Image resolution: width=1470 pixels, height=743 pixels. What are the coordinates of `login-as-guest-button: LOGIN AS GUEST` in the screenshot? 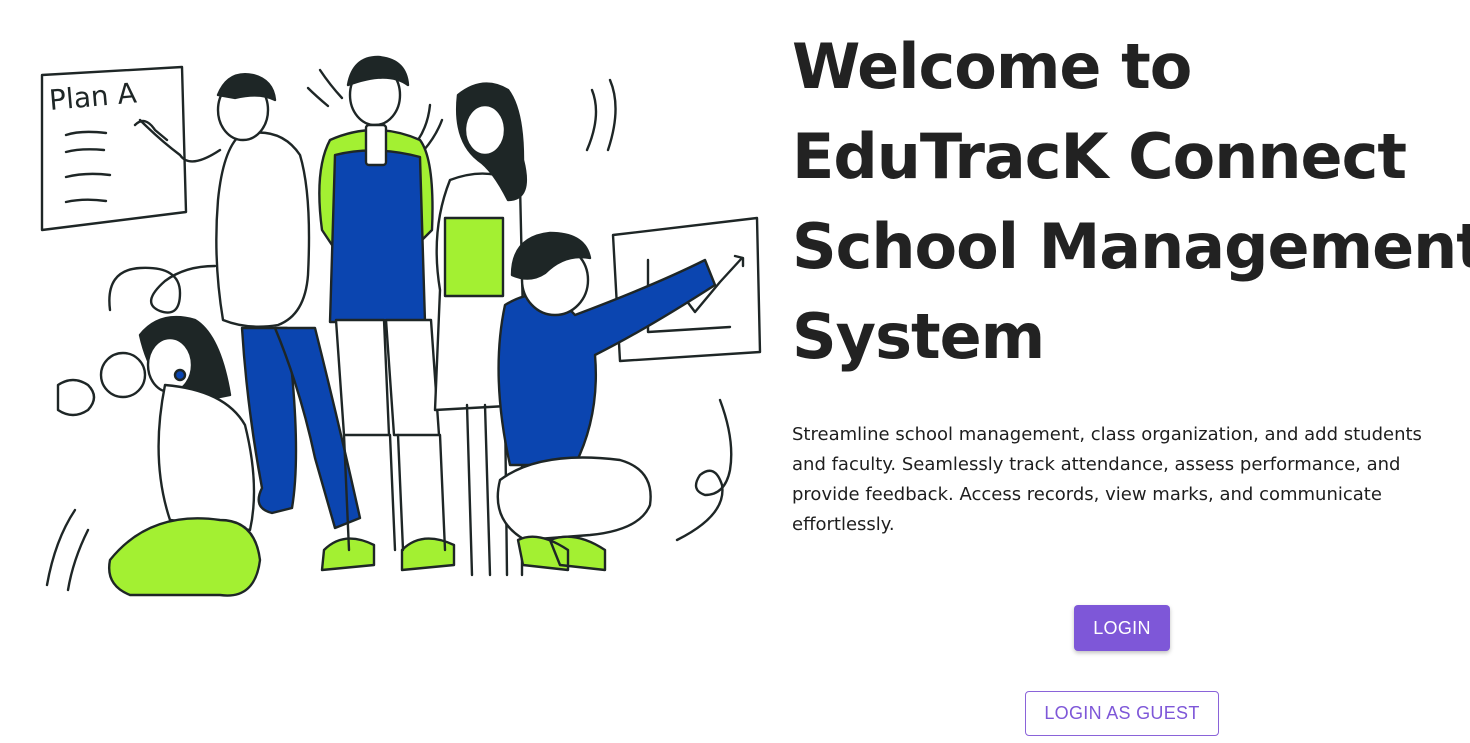 It's located at (1122, 713).